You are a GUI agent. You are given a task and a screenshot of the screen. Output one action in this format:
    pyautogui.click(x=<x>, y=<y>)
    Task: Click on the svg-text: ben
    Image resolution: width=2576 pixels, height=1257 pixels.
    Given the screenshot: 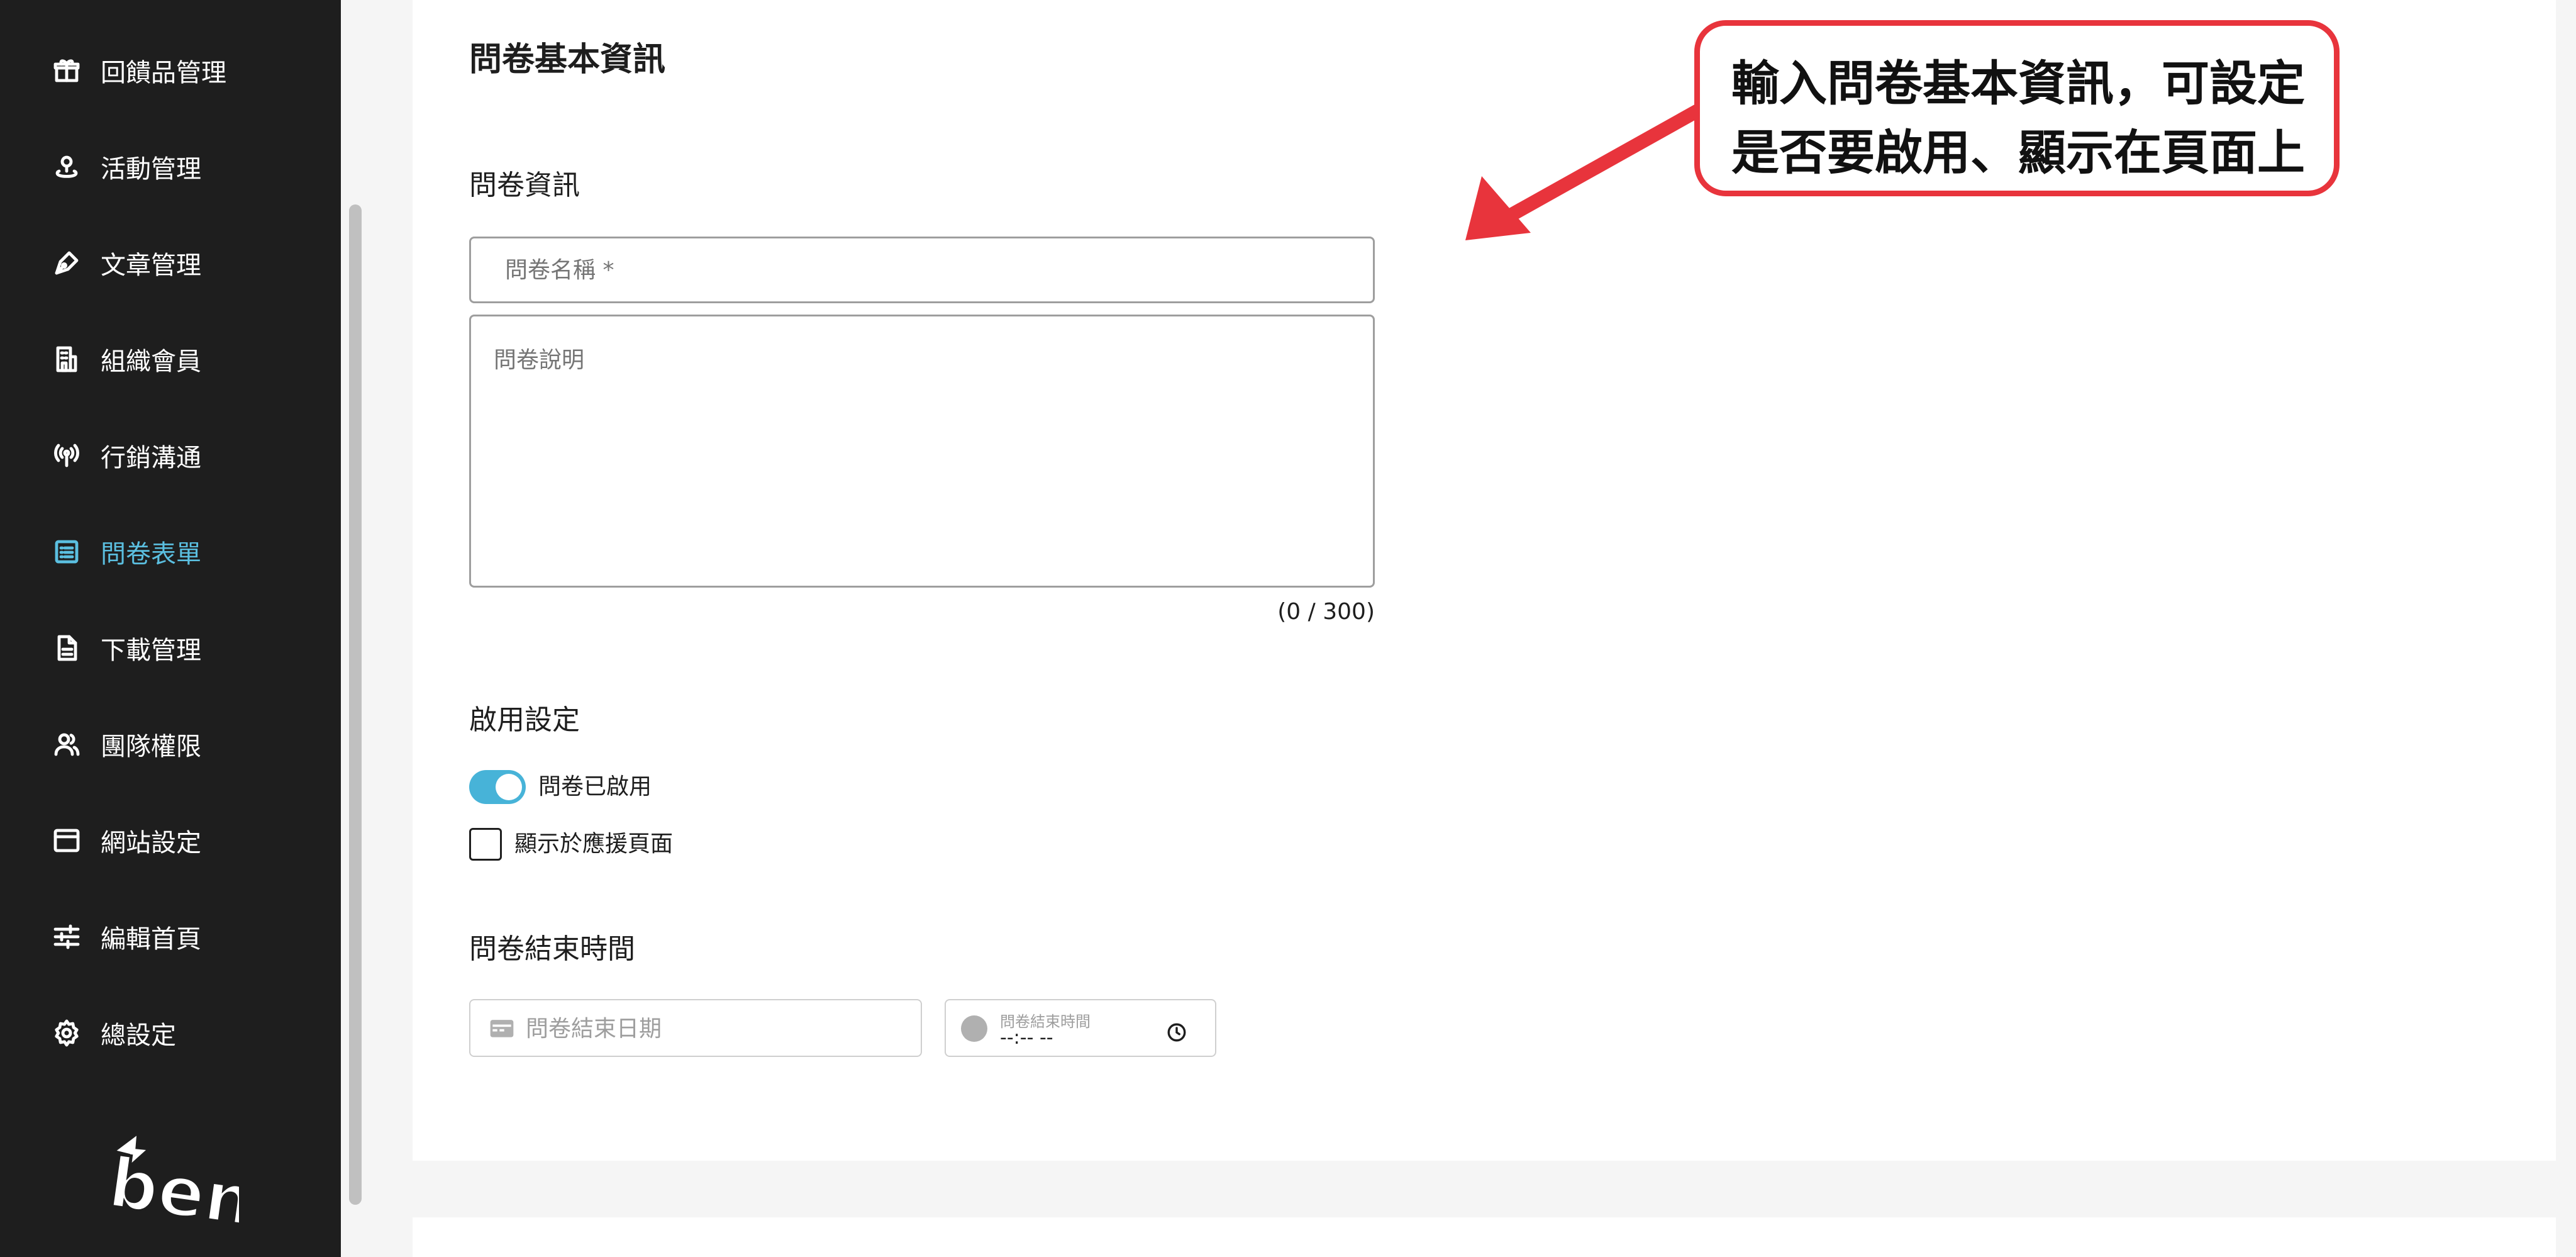 What is the action you would take?
    pyautogui.click(x=171, y=1190)
    